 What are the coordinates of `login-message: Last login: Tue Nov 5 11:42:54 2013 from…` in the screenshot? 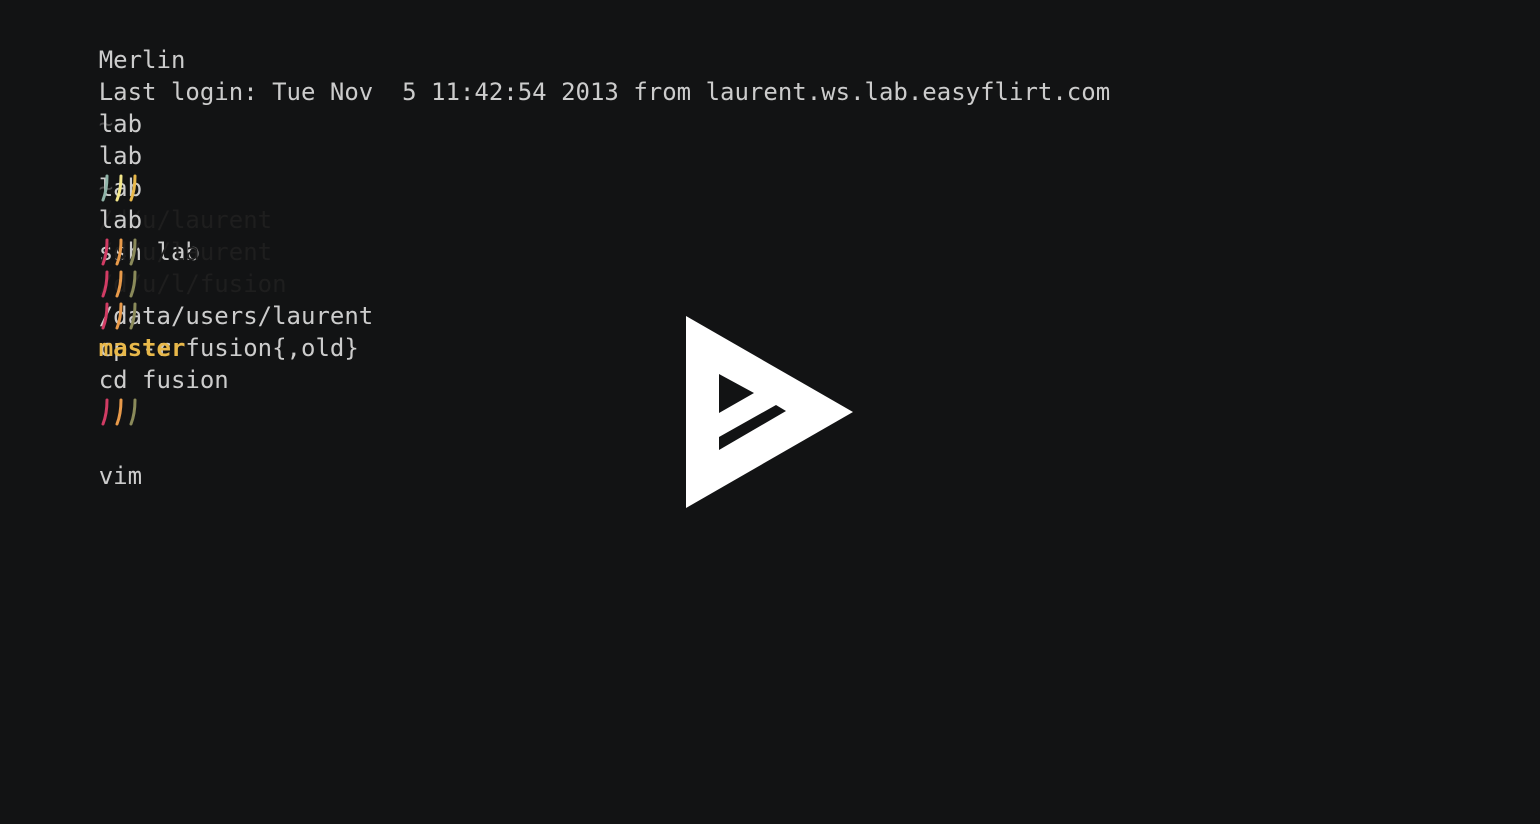 It's located at (604, 92).